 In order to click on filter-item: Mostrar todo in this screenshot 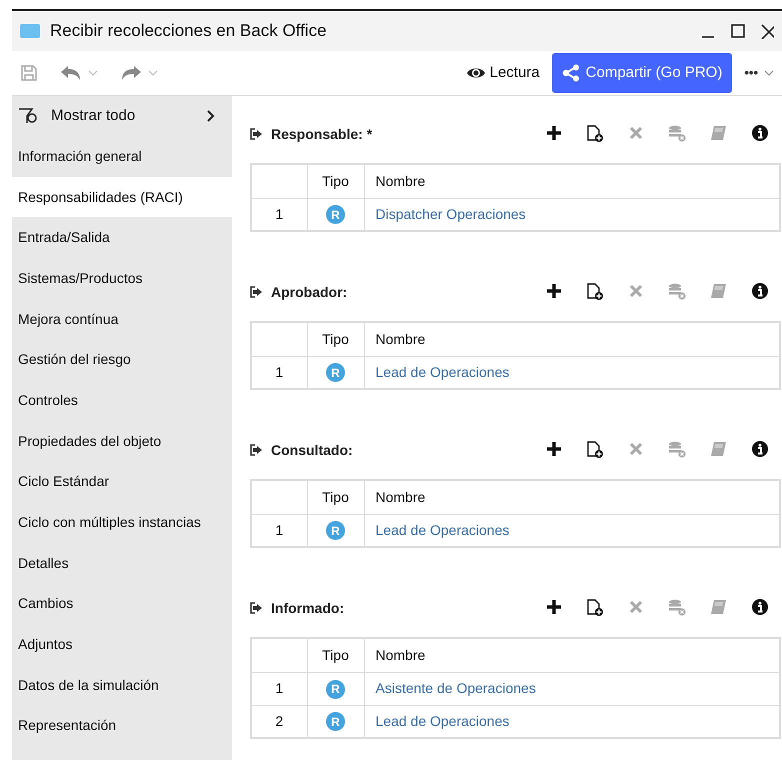, I will do `click(122, 116)`.